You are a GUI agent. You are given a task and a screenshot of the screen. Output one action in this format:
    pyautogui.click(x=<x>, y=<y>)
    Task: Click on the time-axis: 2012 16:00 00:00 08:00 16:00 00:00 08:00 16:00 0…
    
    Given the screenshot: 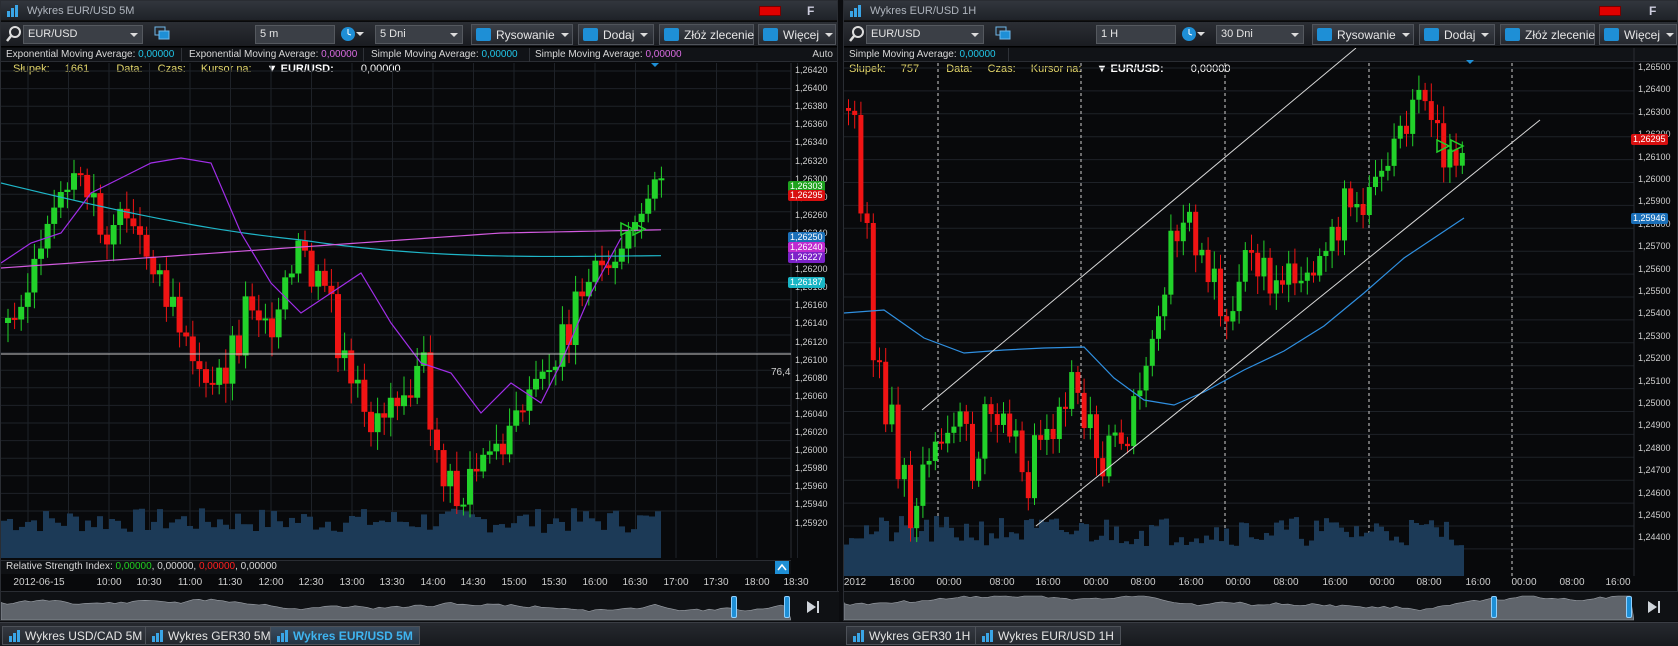 What is the action you would take?
    pyautogui.click(x=1239, y=584)
    